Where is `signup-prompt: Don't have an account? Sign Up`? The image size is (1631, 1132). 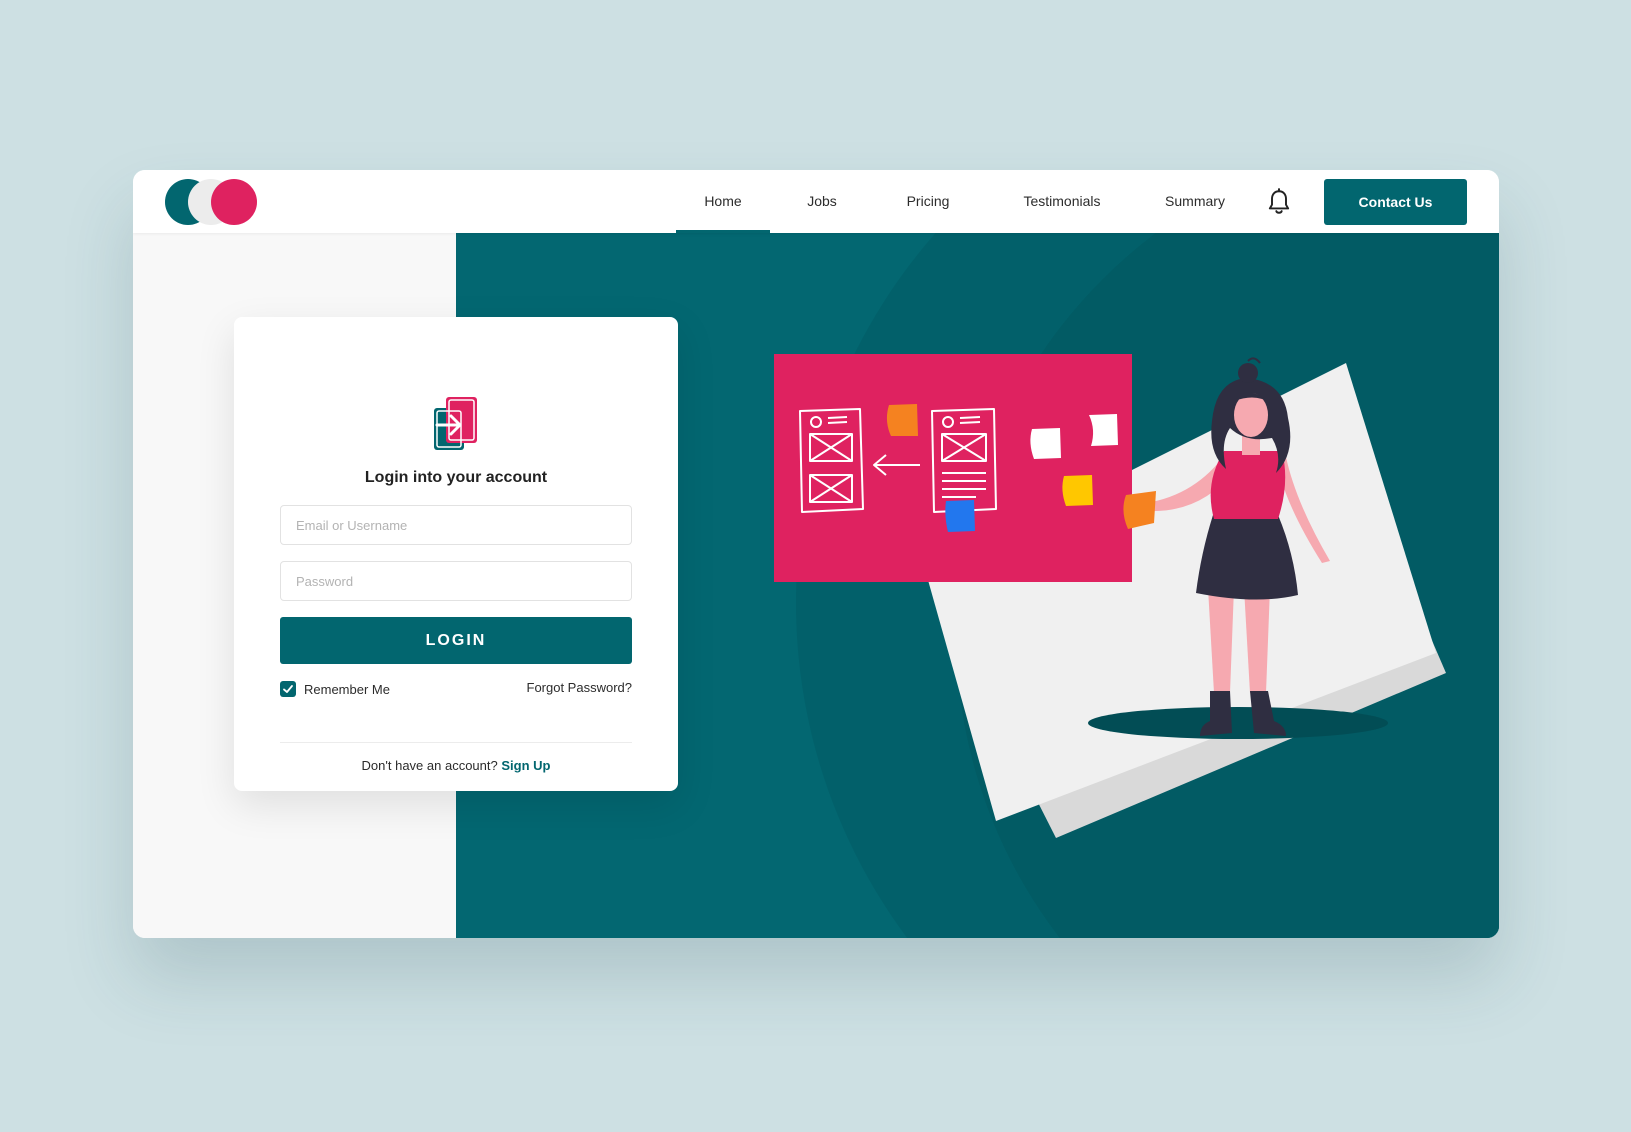 signup-prompt: Don't have an account? Sign Up is located at coordinates (456, 765).